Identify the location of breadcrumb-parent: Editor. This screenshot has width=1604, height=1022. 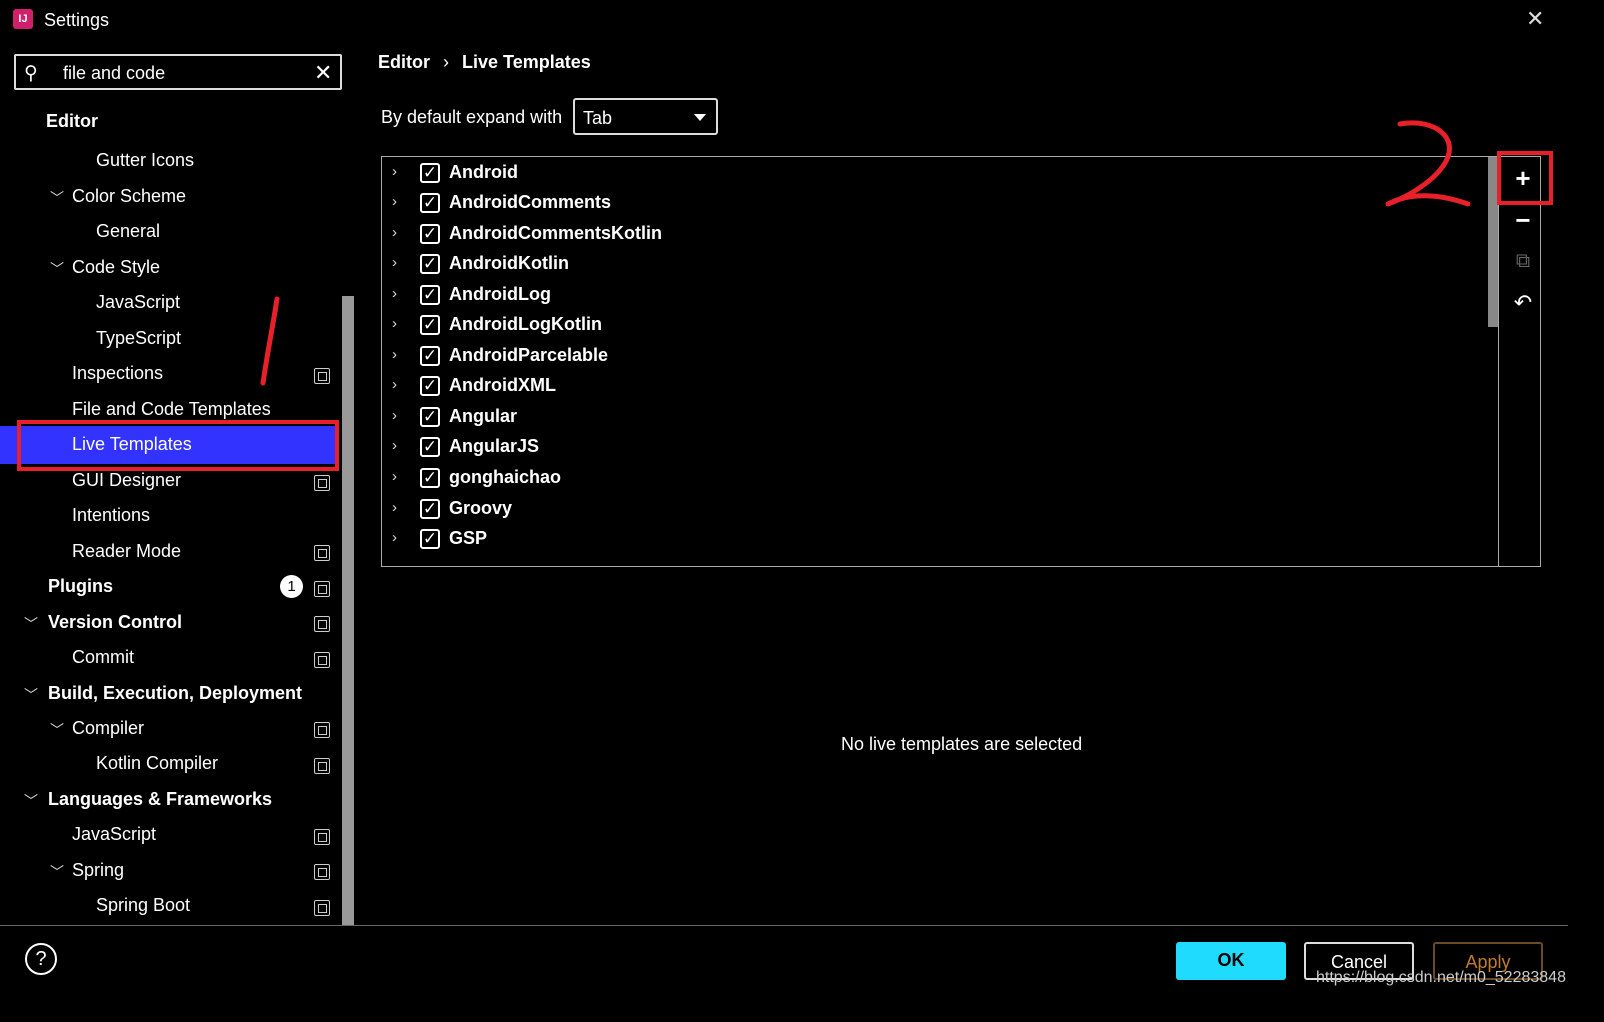
(404, 62).